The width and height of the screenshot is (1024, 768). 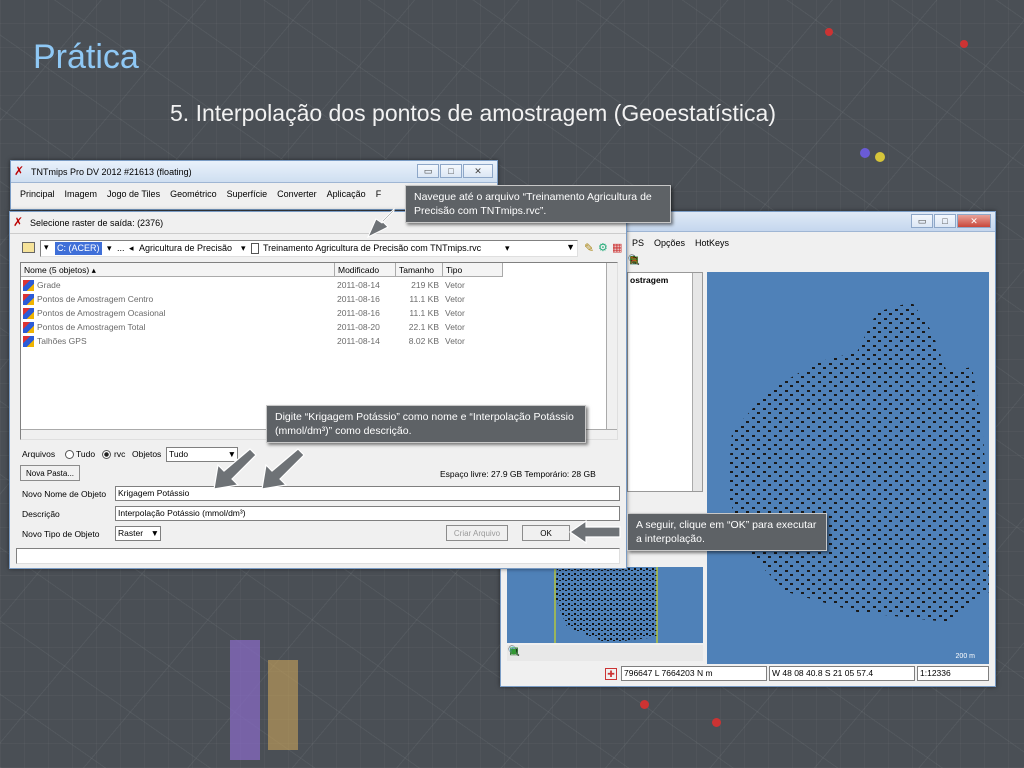 I want to click on latlon-readout: W 48 08 40.8 S 21 05 57.4, so click(x=842, y=673).